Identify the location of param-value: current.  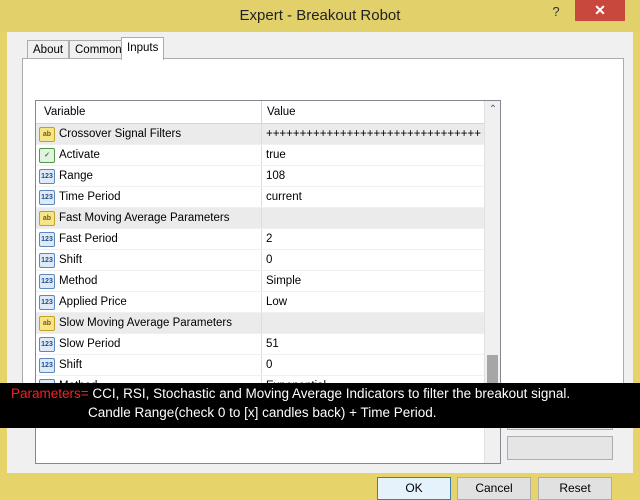
(375, 197).